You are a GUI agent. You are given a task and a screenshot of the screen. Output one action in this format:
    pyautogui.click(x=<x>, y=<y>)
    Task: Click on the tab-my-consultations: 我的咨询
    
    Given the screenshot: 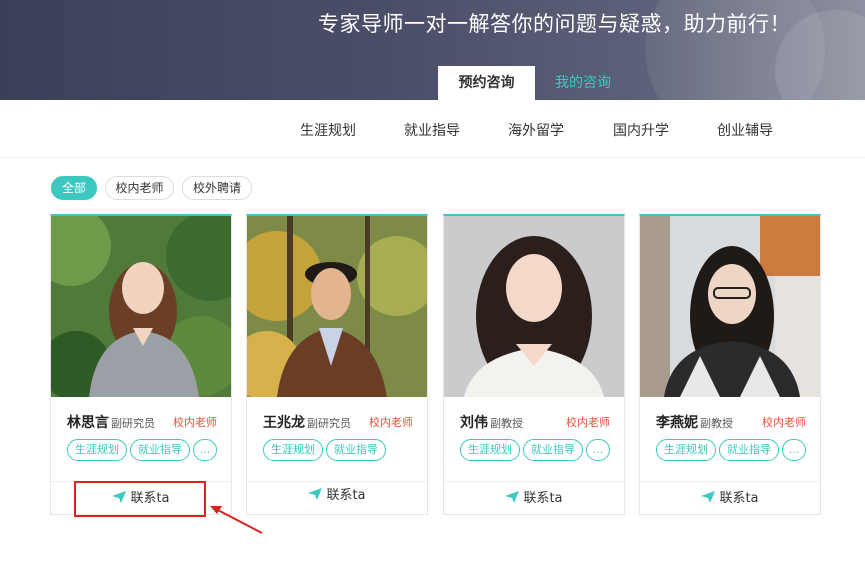 What is the action you would take?
    pyautogui.click(x=583, y=83)
    